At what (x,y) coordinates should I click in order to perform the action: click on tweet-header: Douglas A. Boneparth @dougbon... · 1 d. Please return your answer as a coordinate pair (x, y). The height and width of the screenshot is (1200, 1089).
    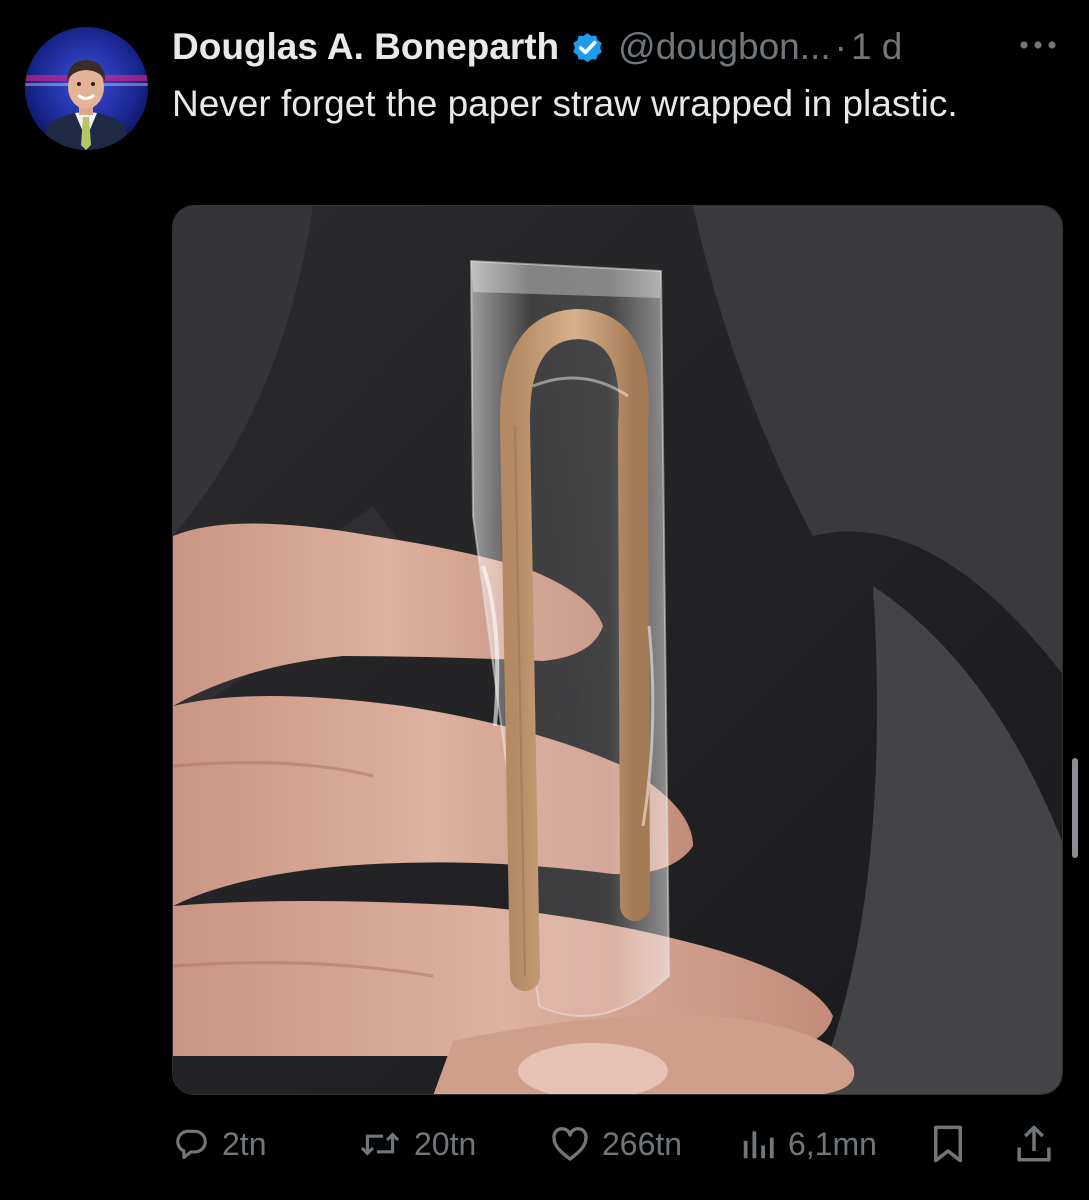
    Looking at the image, I should click on (537, 47).